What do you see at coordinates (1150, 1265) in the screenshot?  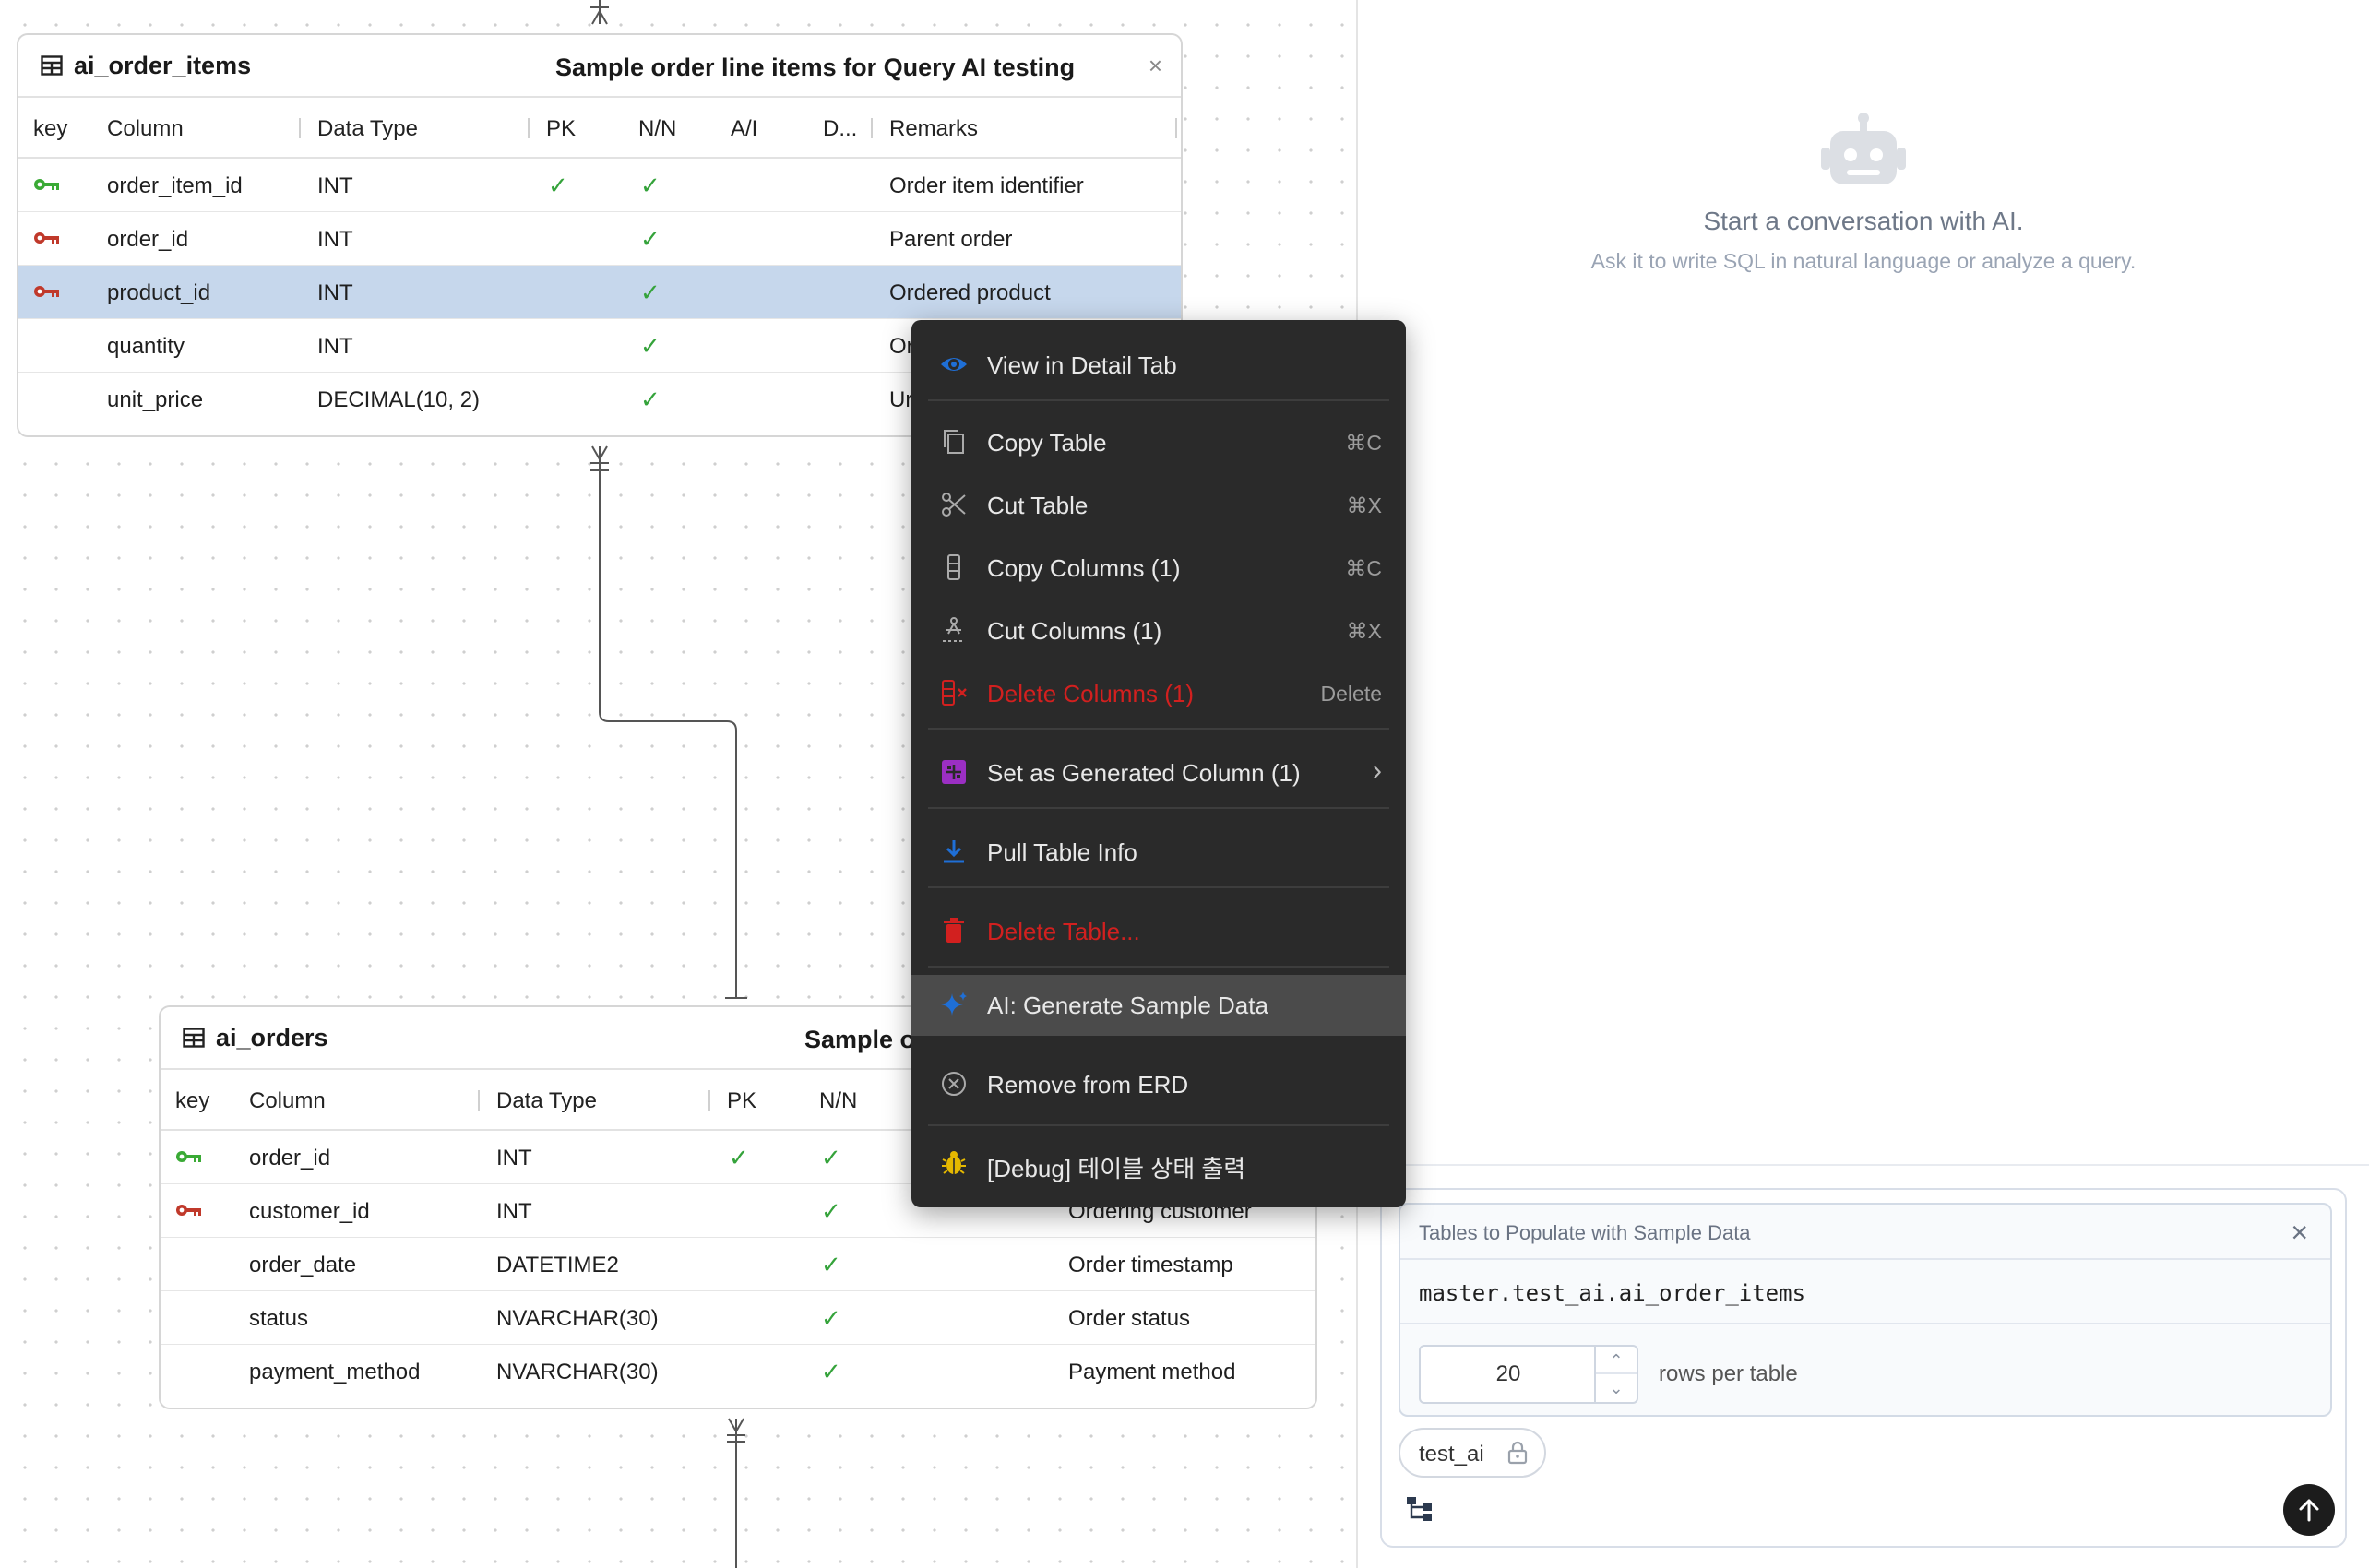 I see `remarks: Order timestamp` at bounding box center [1150, 1265].